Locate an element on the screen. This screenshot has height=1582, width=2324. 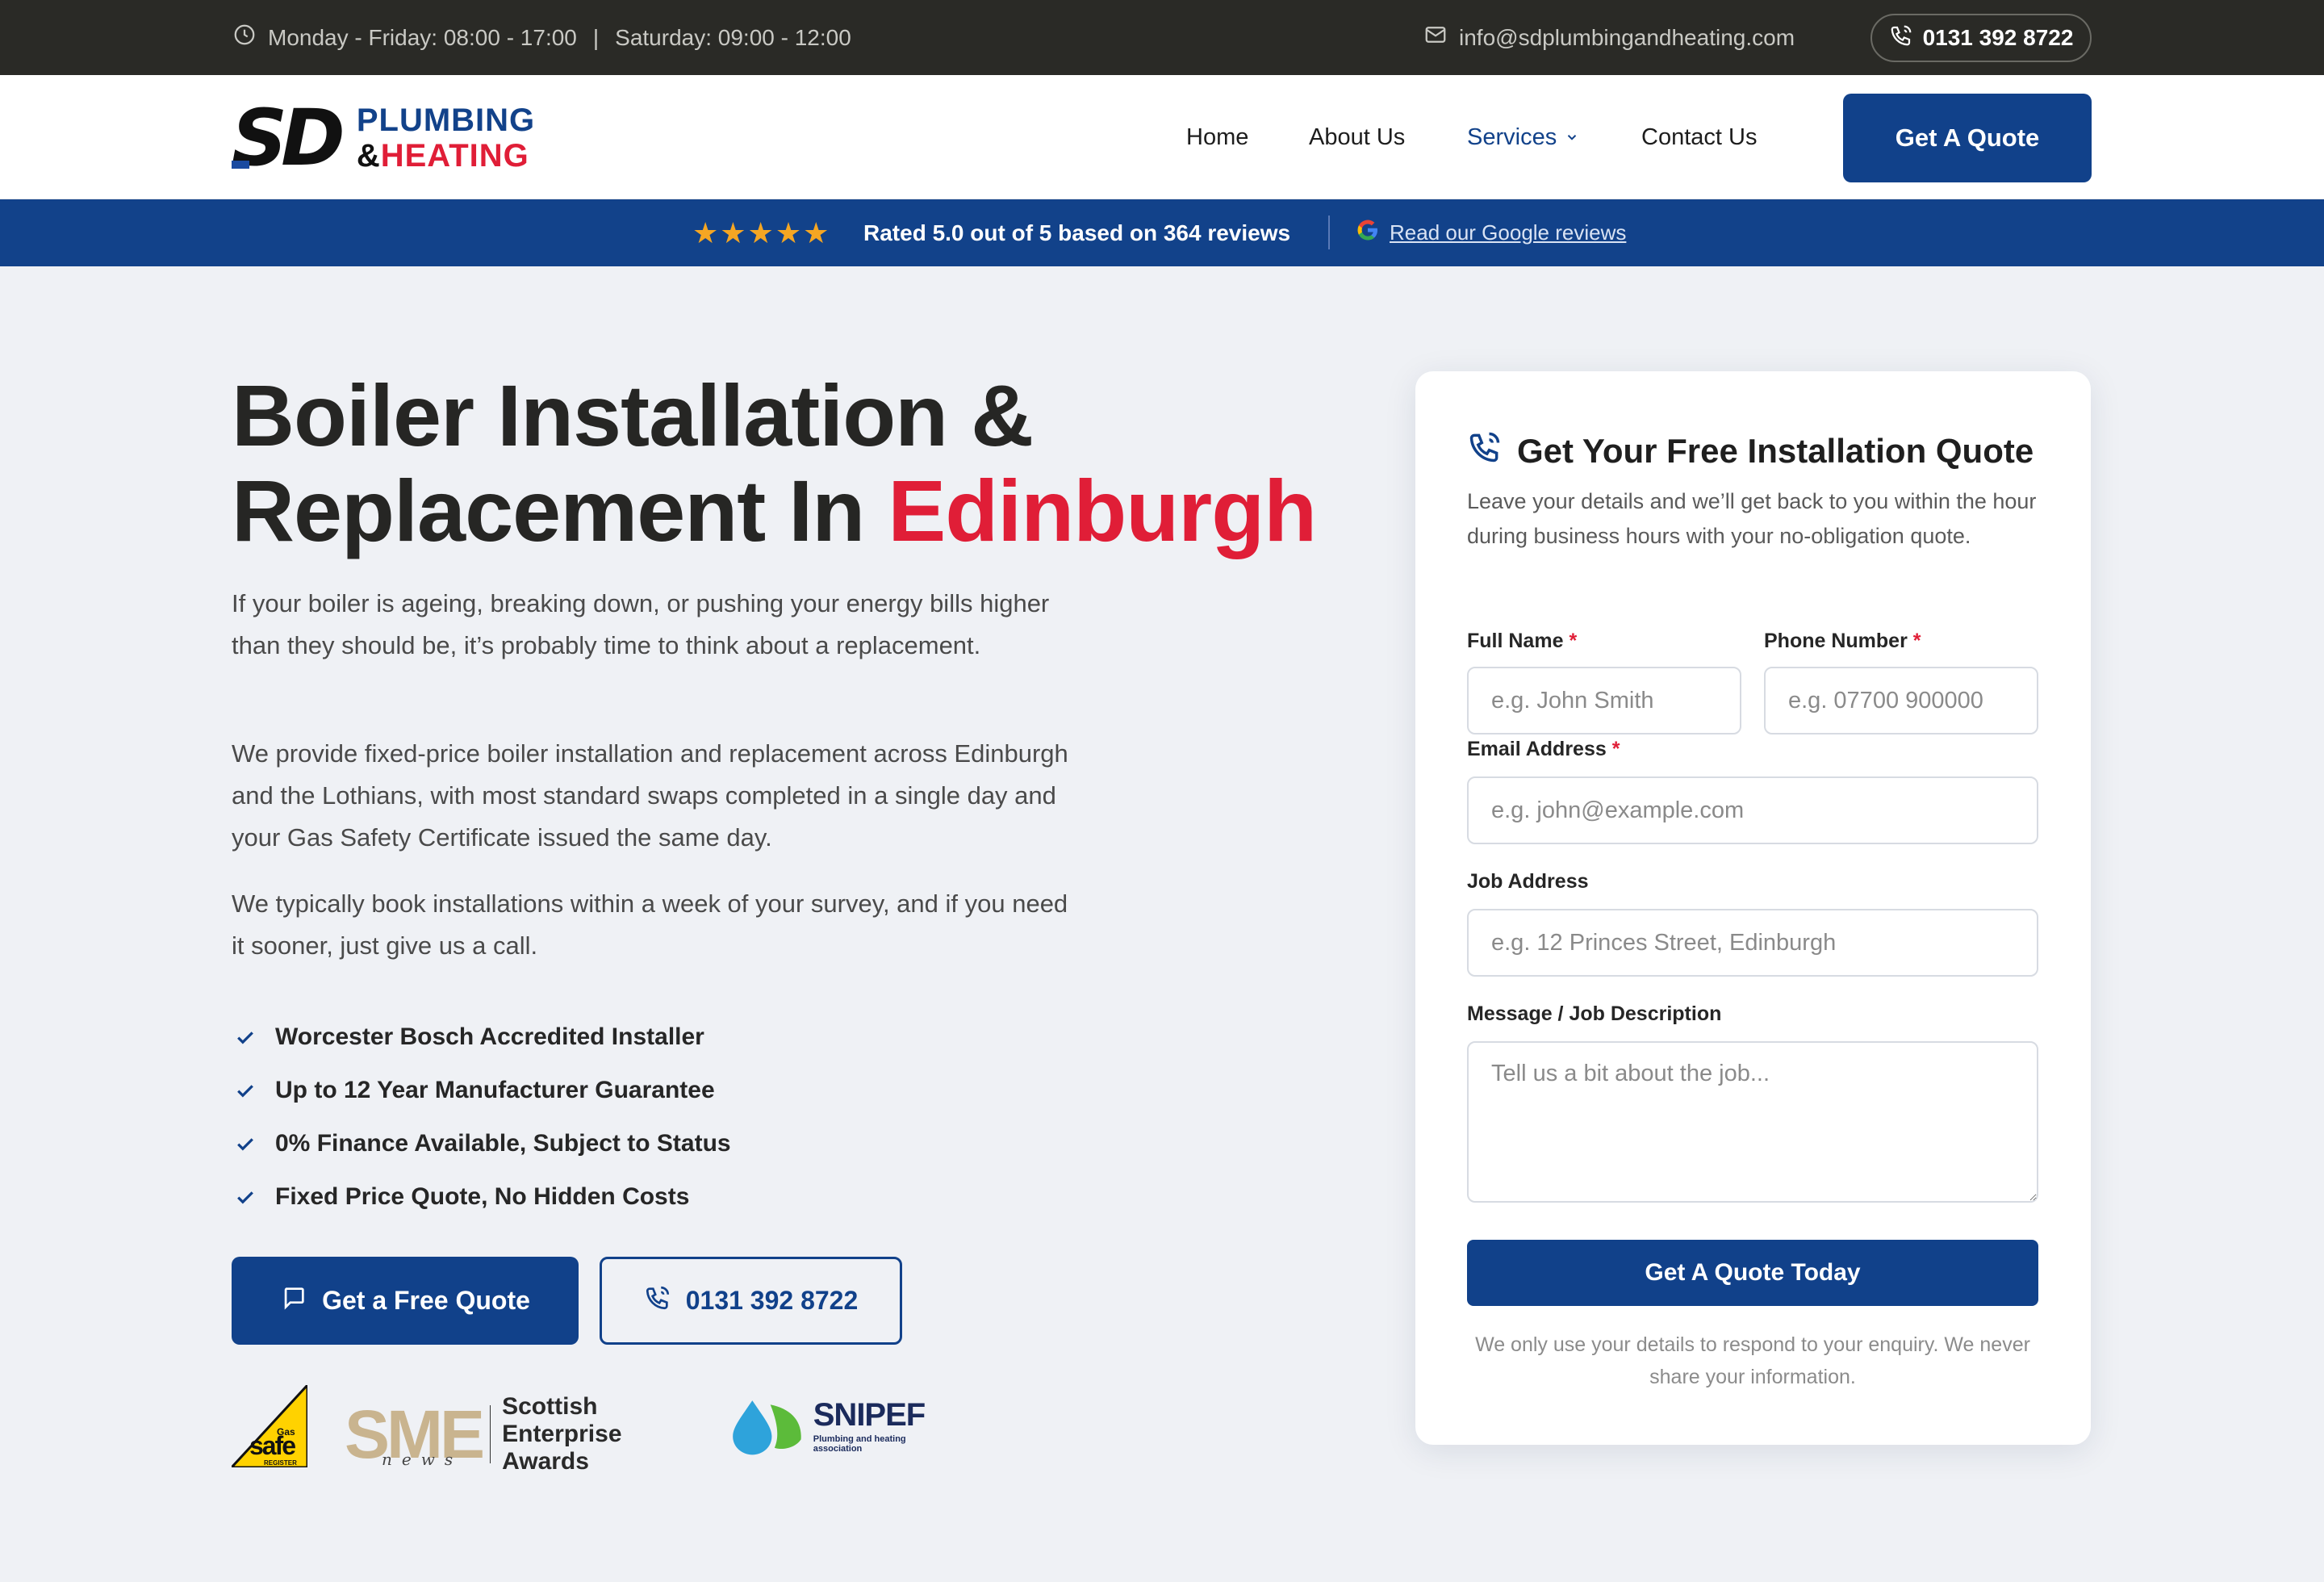
title-line1: Boiler Installation & is located at coordinates (633, 415).